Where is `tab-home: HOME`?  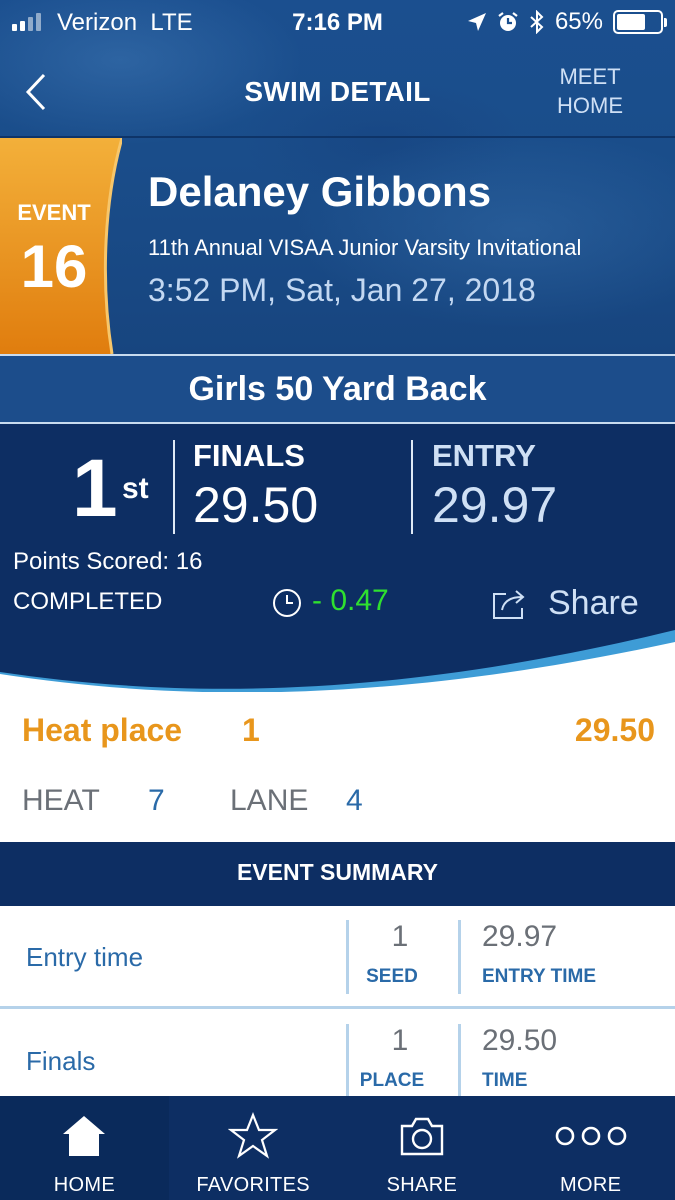
tab-home: HOME is located at coordinates (84, 1148).